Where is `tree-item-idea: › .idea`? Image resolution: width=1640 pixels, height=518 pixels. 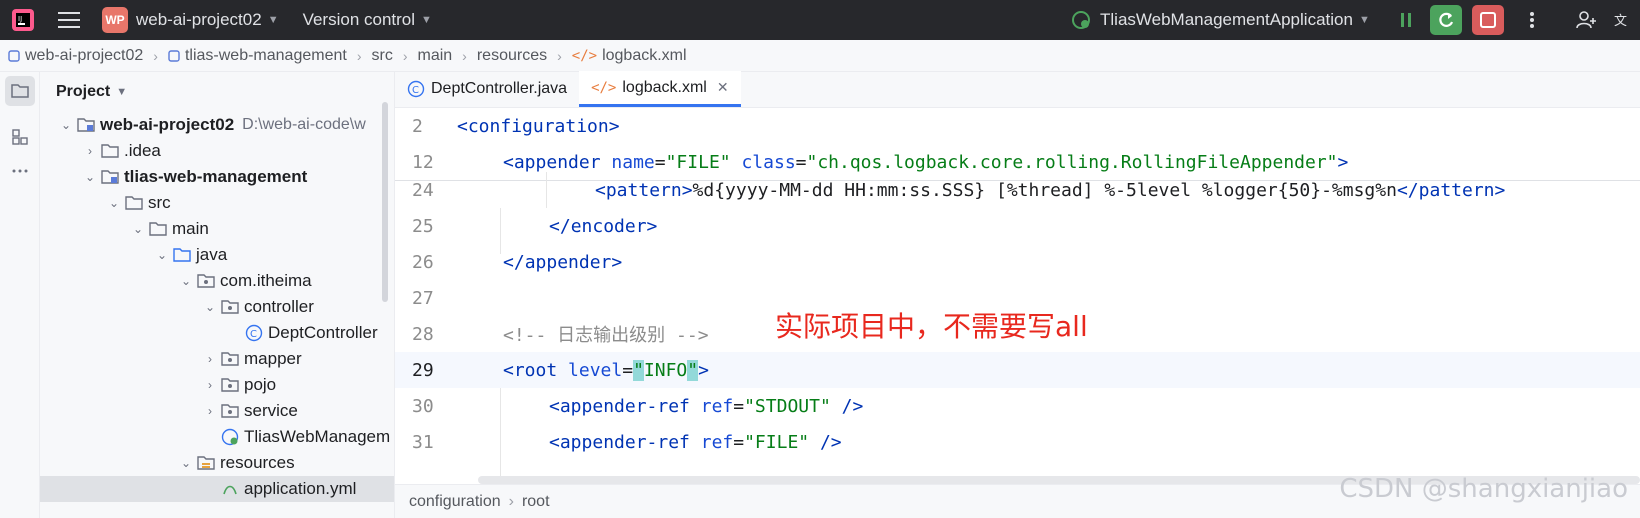 tree-item-idea: › .idea is located at coordinates (120, 151).